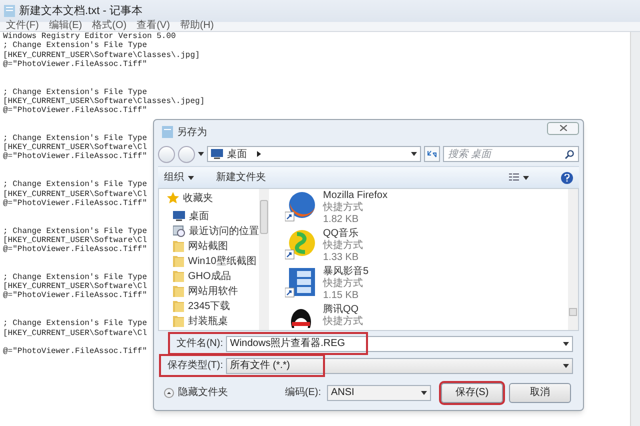 This screenshot has height=426, width=640. What do you see at coordinates (89, 36) in the screenshot?
I see `text-line: Windows Registry Editor Version 5.00` at bounding box center [89, 36].